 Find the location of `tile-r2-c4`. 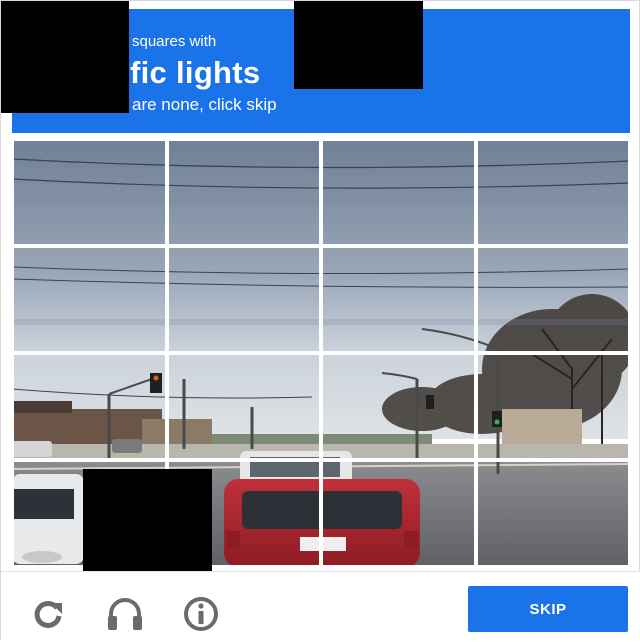

tile-r2-c4 is located at coordinates (552, 299).